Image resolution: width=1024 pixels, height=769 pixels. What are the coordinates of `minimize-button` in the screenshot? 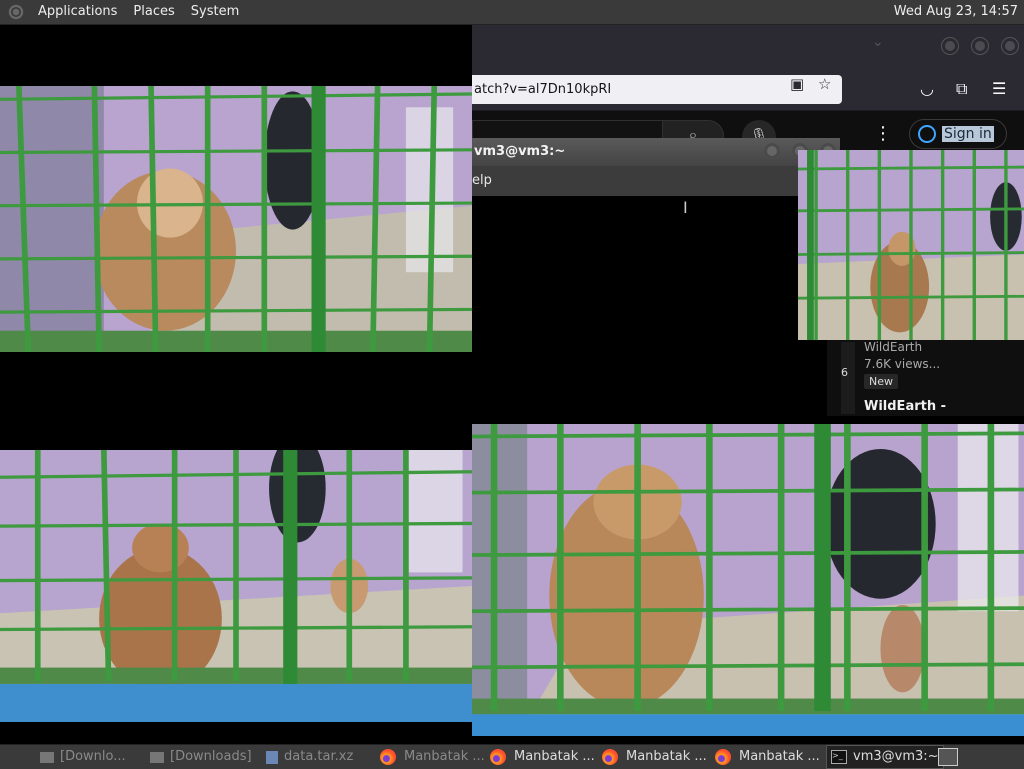 It's located at (950, 46).